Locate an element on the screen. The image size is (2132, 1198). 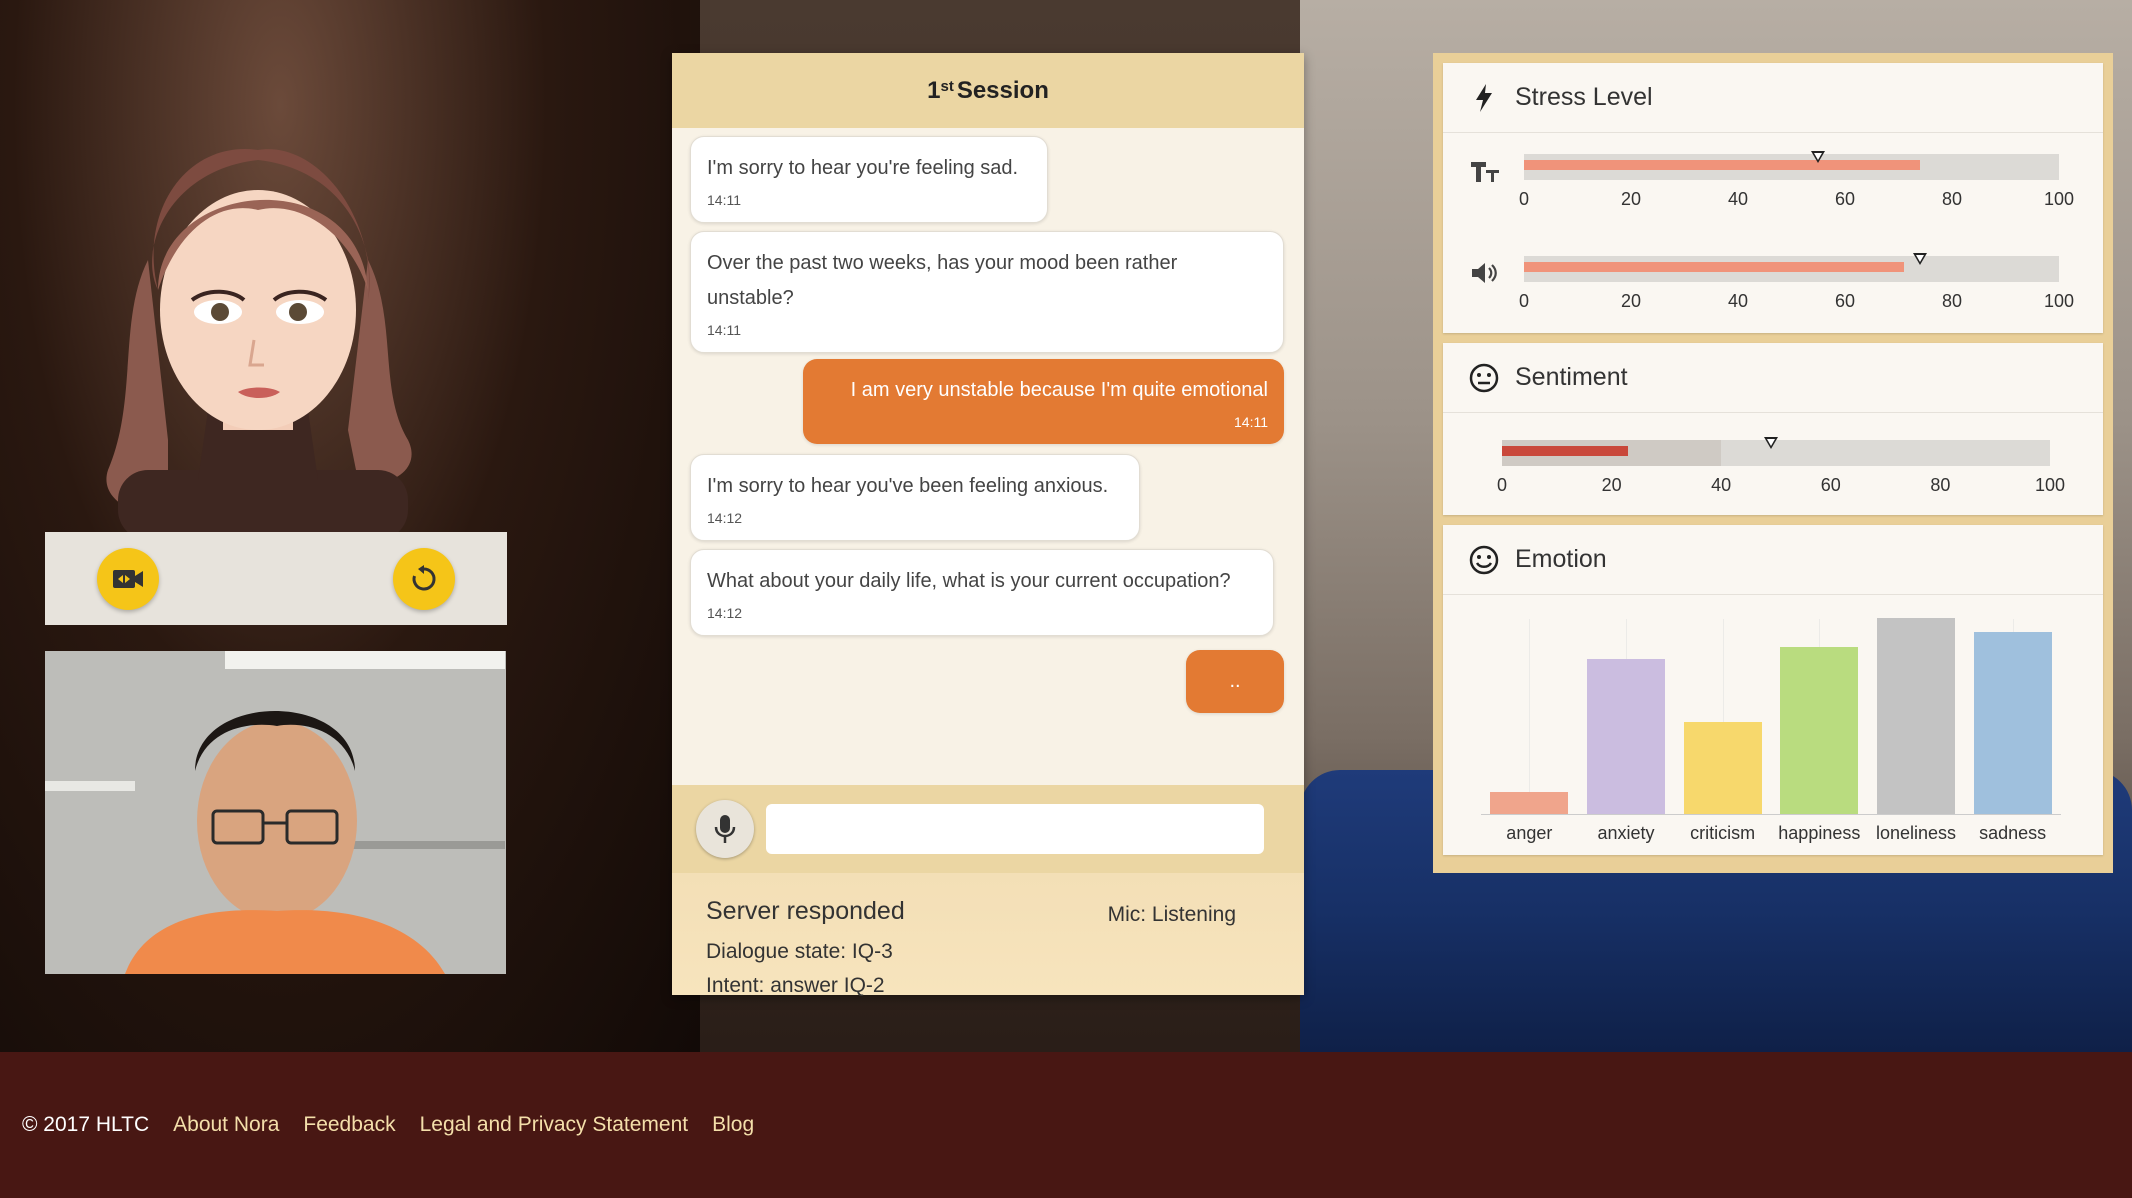
camera-switch-icon is located at coordinates (128, 578).